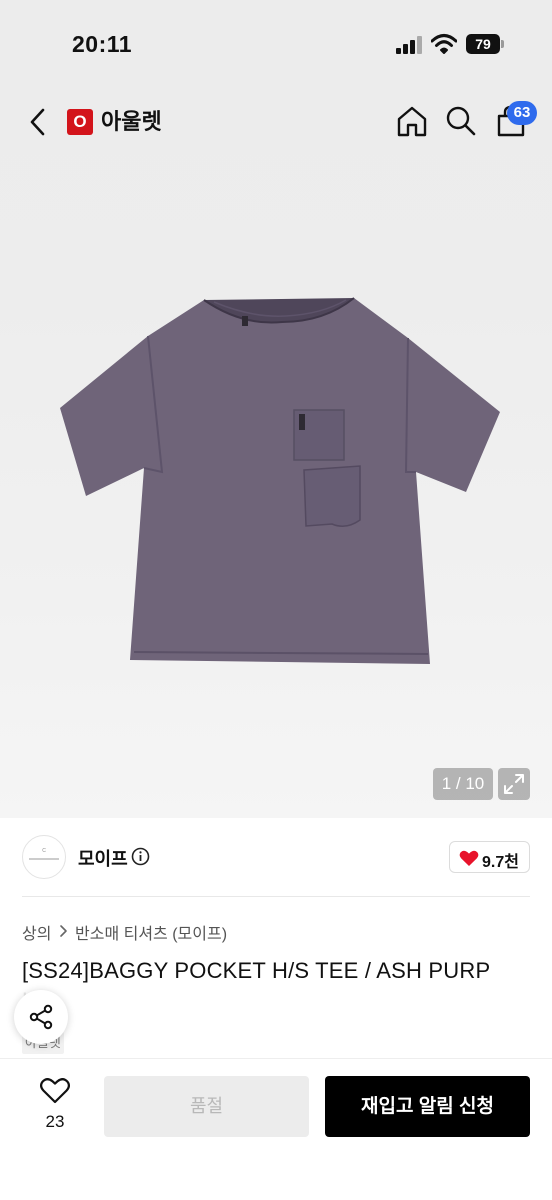  I want to click on seller-like-button: 9.7천, so click(489, 857).